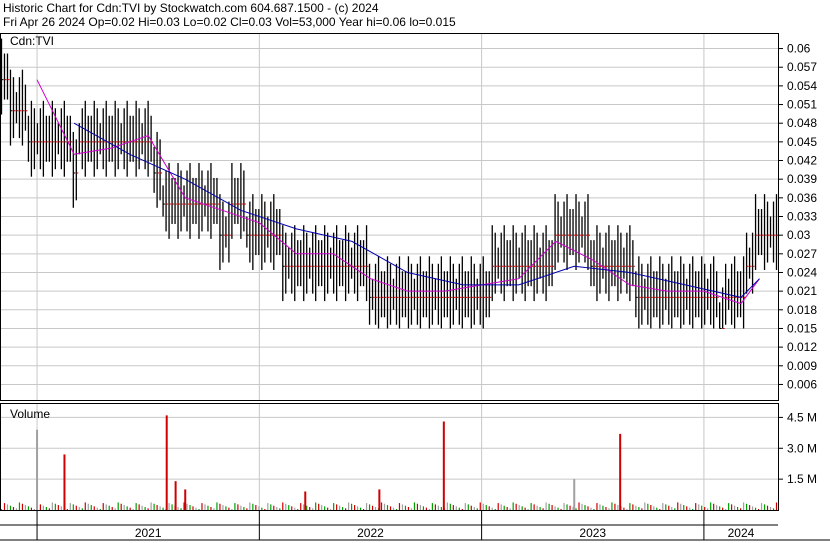  What do you see at coordinates (802, 179) in the screenshot?
I see `price-y-tick-label: 0.039` at bounding box center [802, 179].